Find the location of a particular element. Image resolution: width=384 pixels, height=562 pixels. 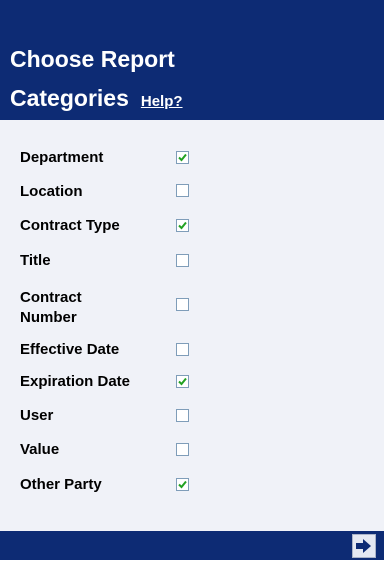

category-checkbox-expiration-date is located at coordinates (182, 381).